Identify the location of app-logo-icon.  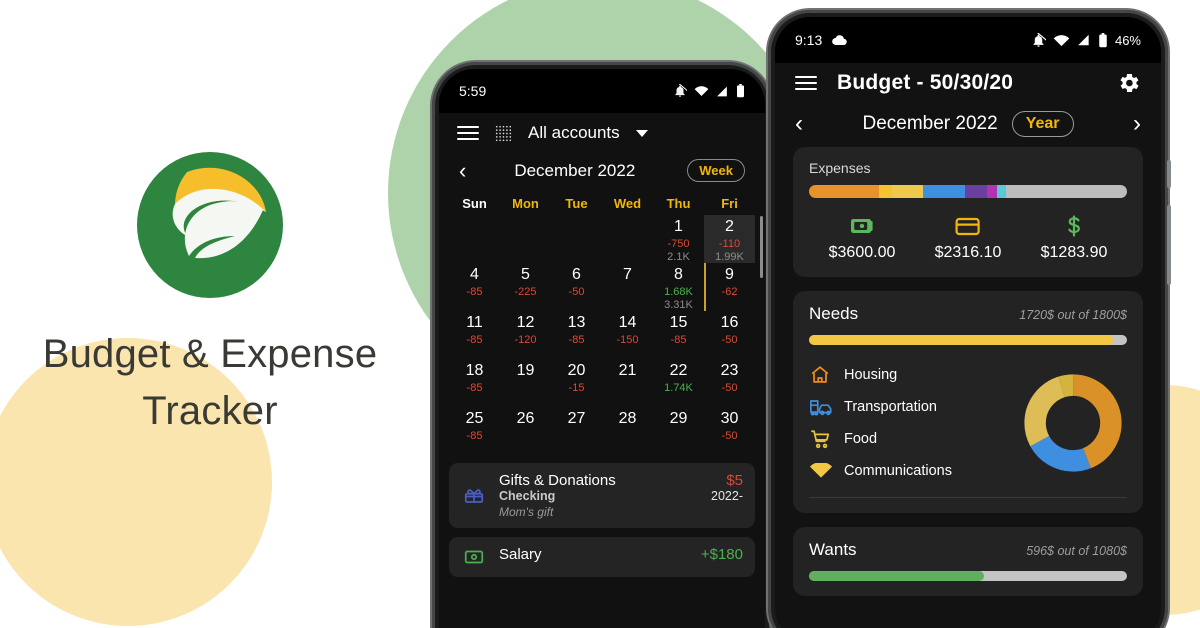
(210, 225).